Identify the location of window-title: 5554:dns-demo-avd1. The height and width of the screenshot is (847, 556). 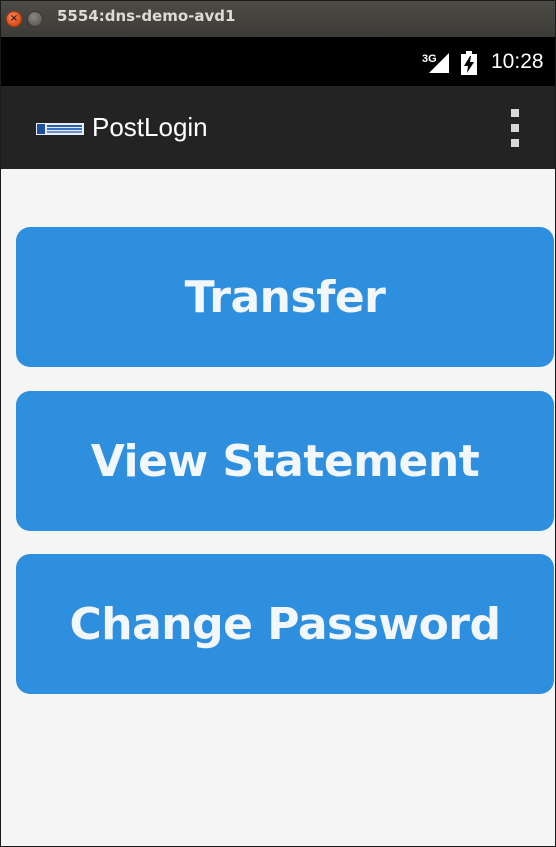
(146, 16).